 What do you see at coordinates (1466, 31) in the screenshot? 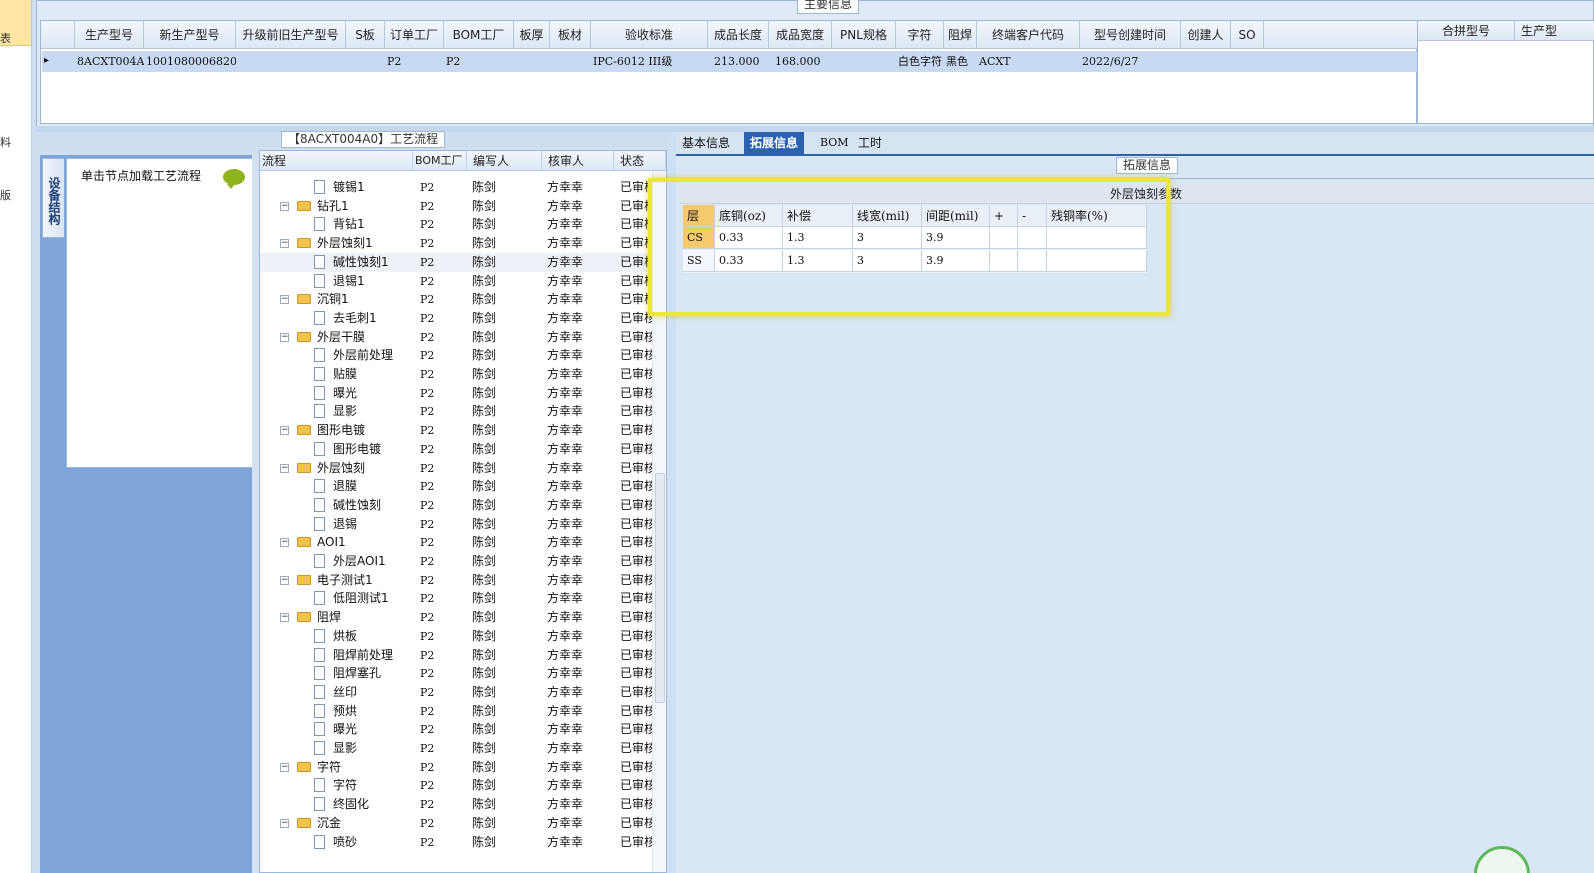
I see `merge-model-header: 合拼型号` at bounding box center [1466, 31].